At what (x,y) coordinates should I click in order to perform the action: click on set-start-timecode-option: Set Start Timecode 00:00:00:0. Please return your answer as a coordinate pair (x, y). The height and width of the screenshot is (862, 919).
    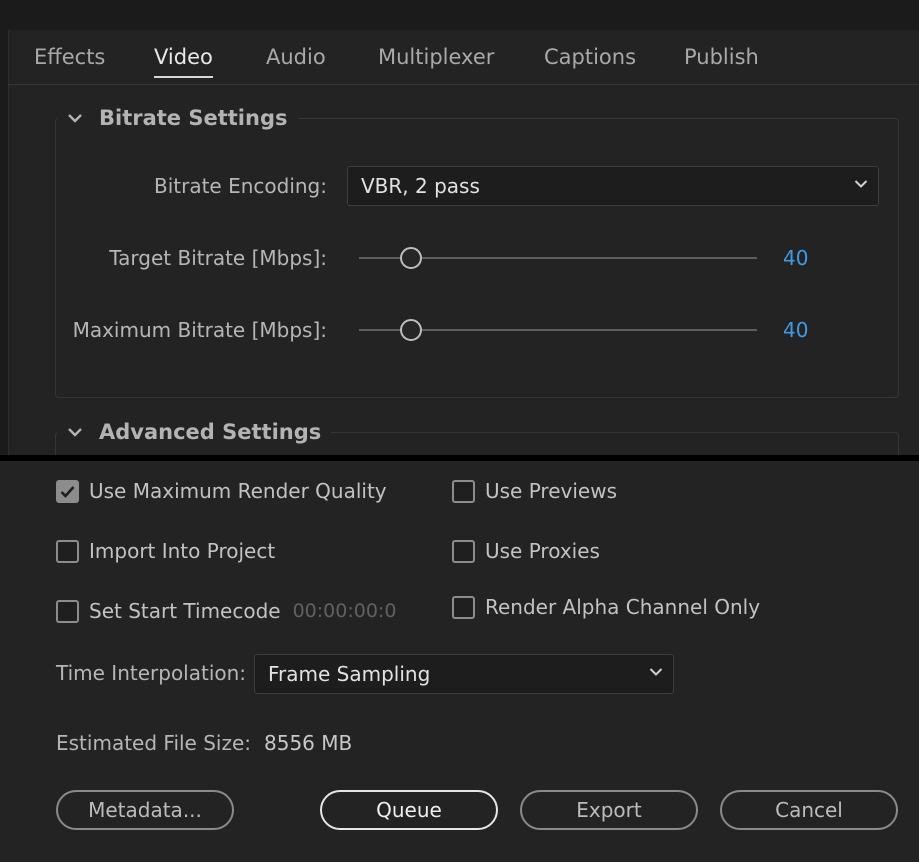
    Looking at the image, I should click on (226, 611).